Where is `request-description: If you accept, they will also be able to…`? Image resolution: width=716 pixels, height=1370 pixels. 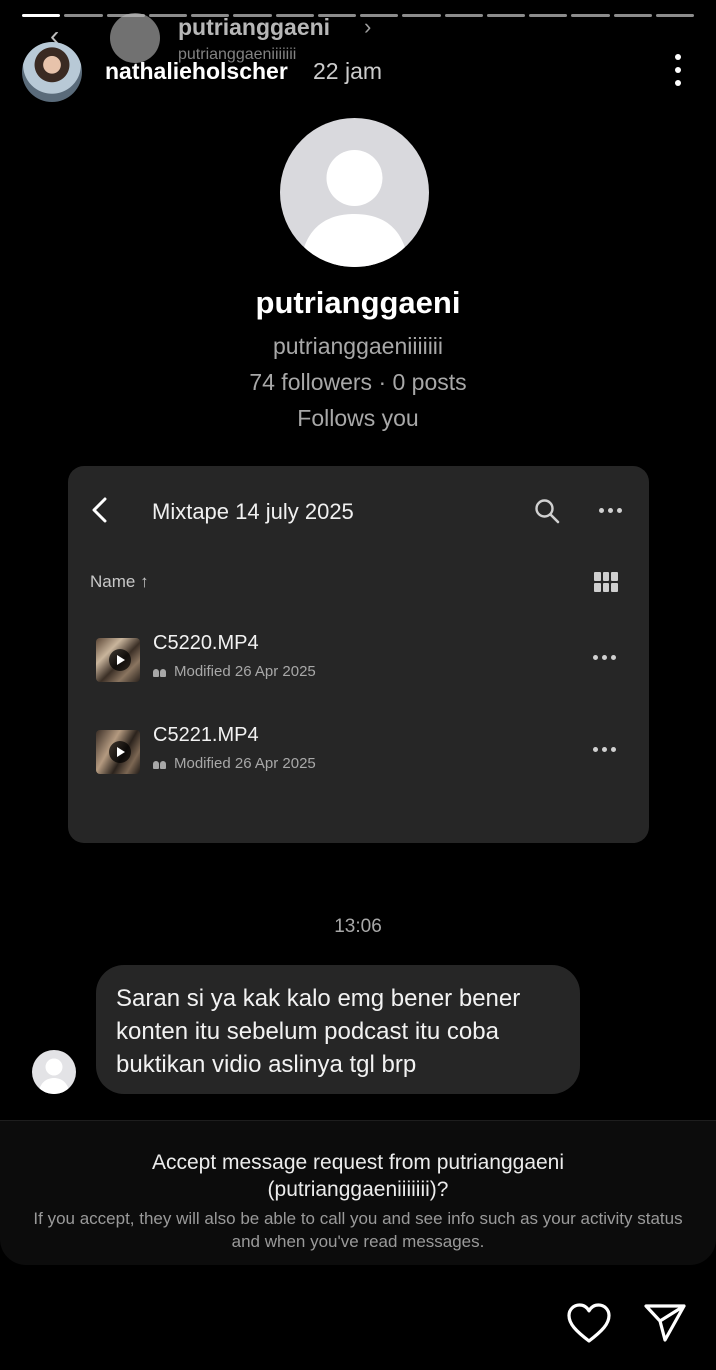 request-description: If you accept, they will also be able to… is located at coordinates (358, 1230).